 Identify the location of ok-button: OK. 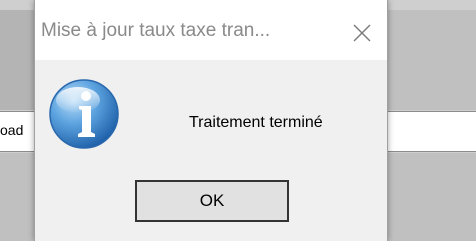
(212, 201).